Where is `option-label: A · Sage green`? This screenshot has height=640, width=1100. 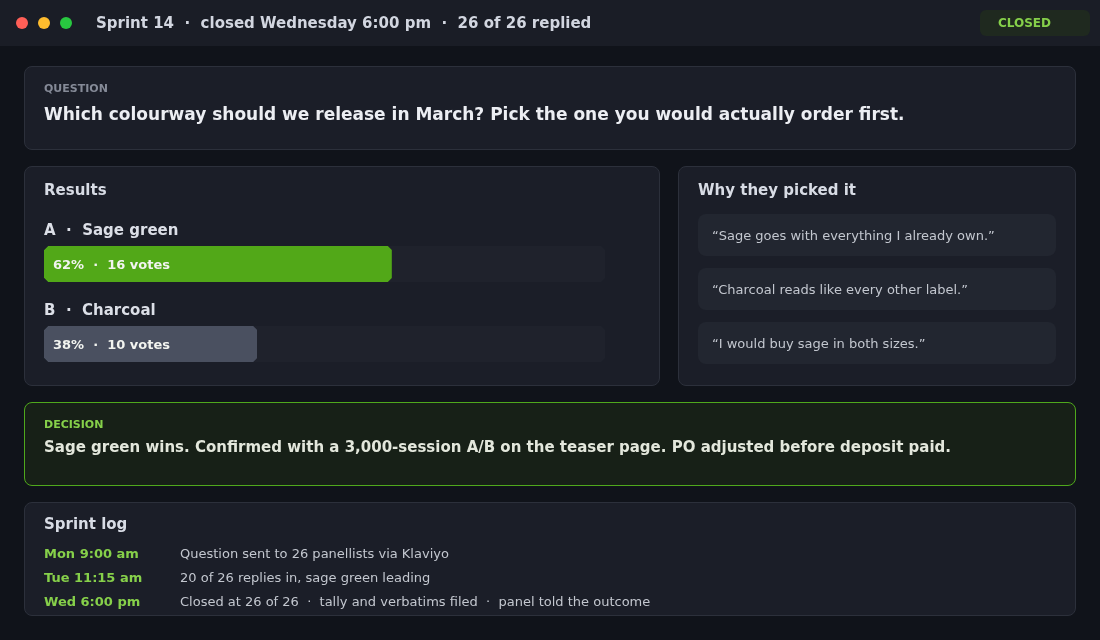 option-label: A · Sage green is located at coordinates (111, 230).